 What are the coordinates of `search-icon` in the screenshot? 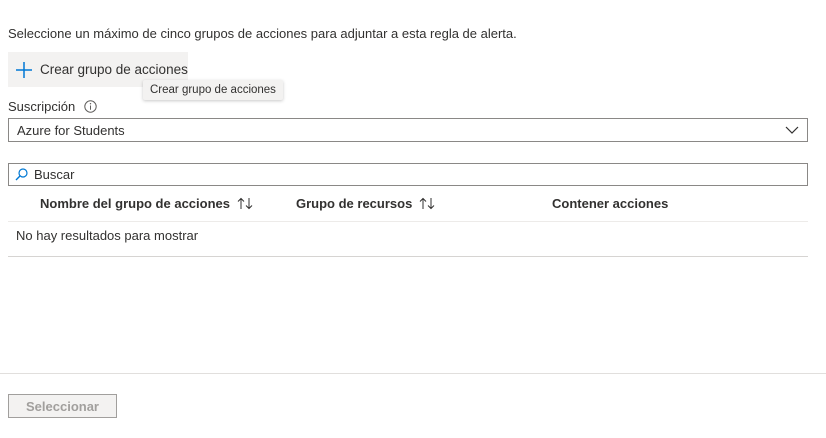 It's located at (21, 174).